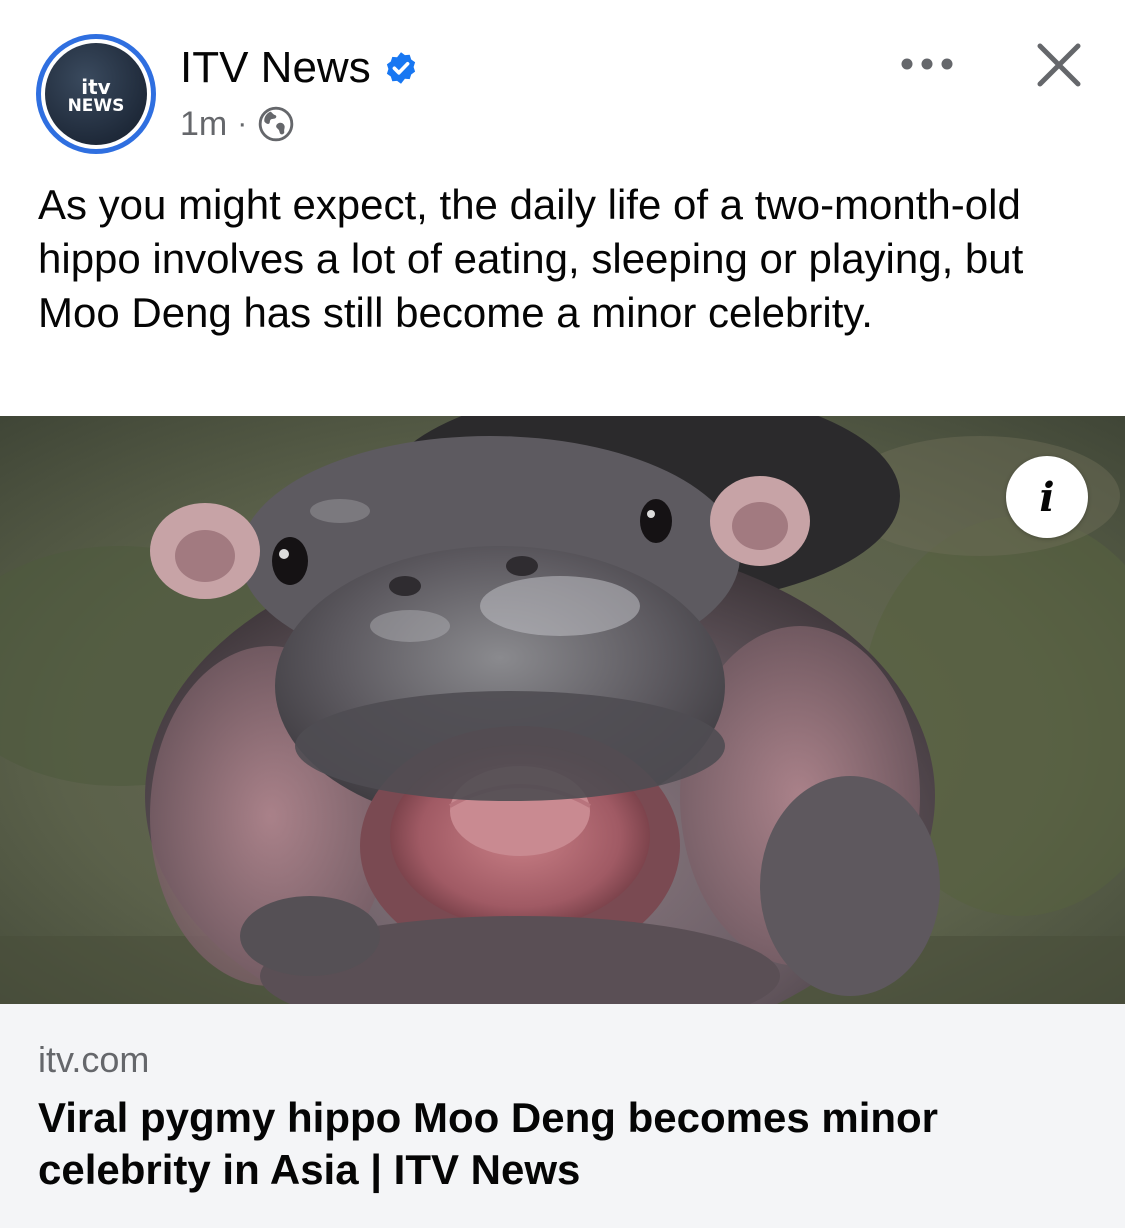  Describe the element at coordinates (276, 124) in the screenshot. I see `globe-icon` at that location.